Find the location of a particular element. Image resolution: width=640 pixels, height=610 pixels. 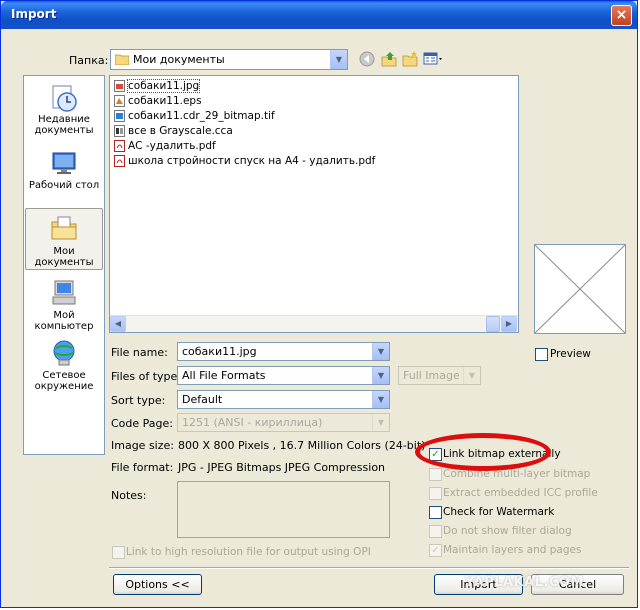

place-label: Недавние is located at coordinates (64, 119).